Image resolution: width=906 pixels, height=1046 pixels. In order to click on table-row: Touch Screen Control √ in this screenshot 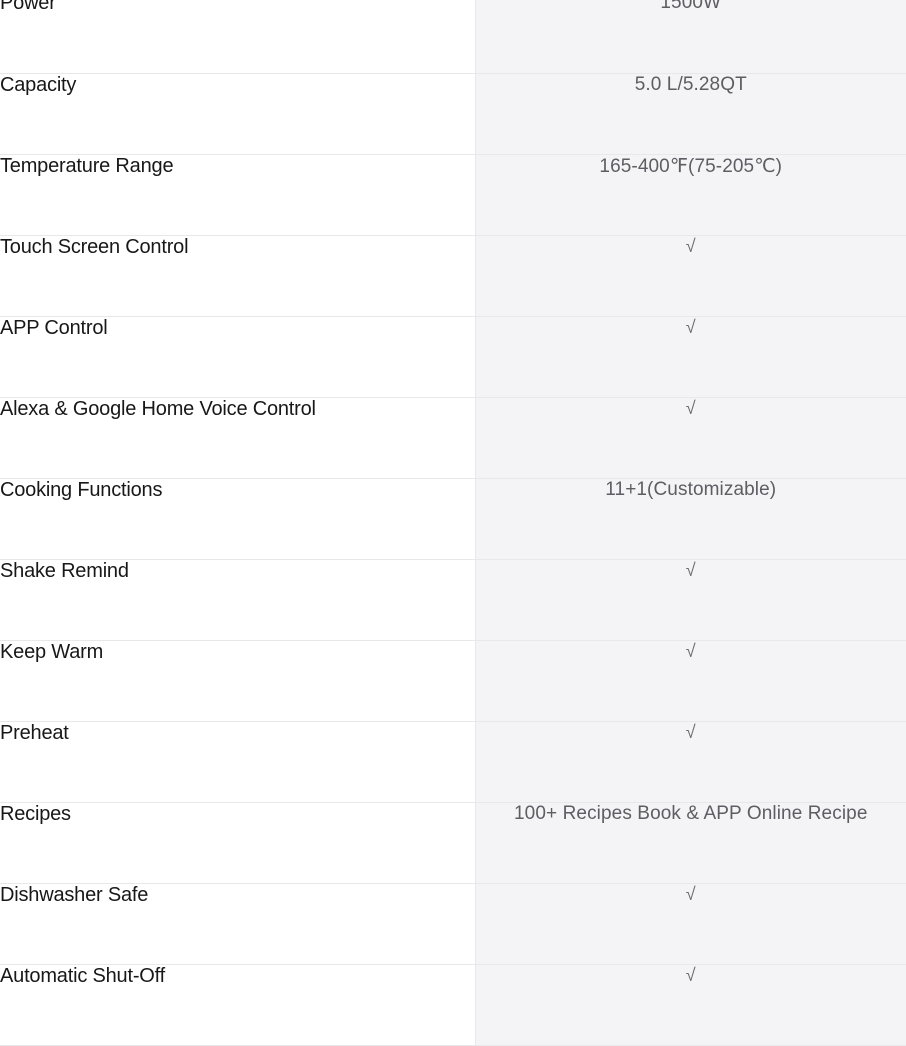, I will do `click(453, 276)`.